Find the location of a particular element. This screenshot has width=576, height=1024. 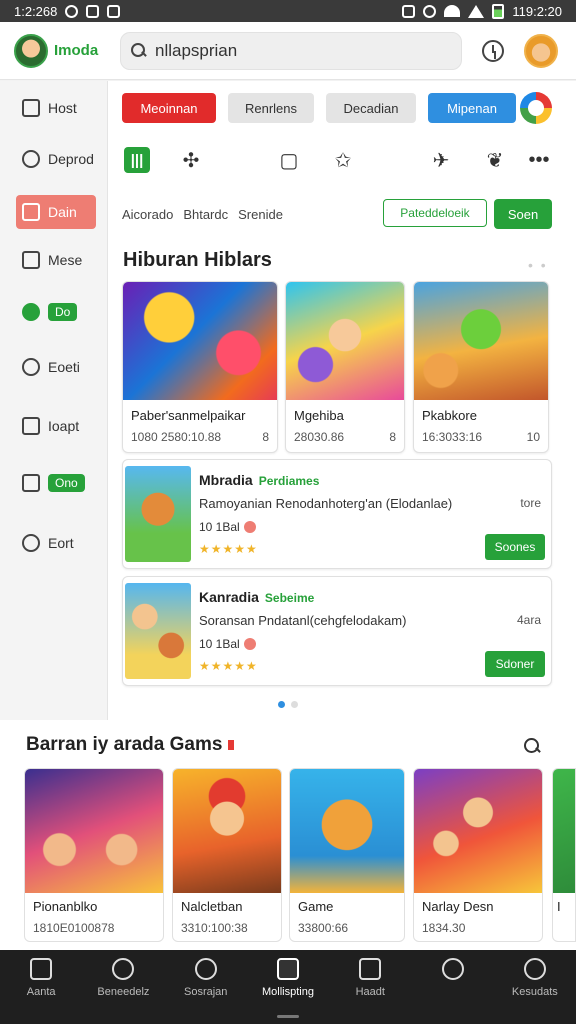

nav-item-mollispting: Mollispting is located at coordinates (288, 987).